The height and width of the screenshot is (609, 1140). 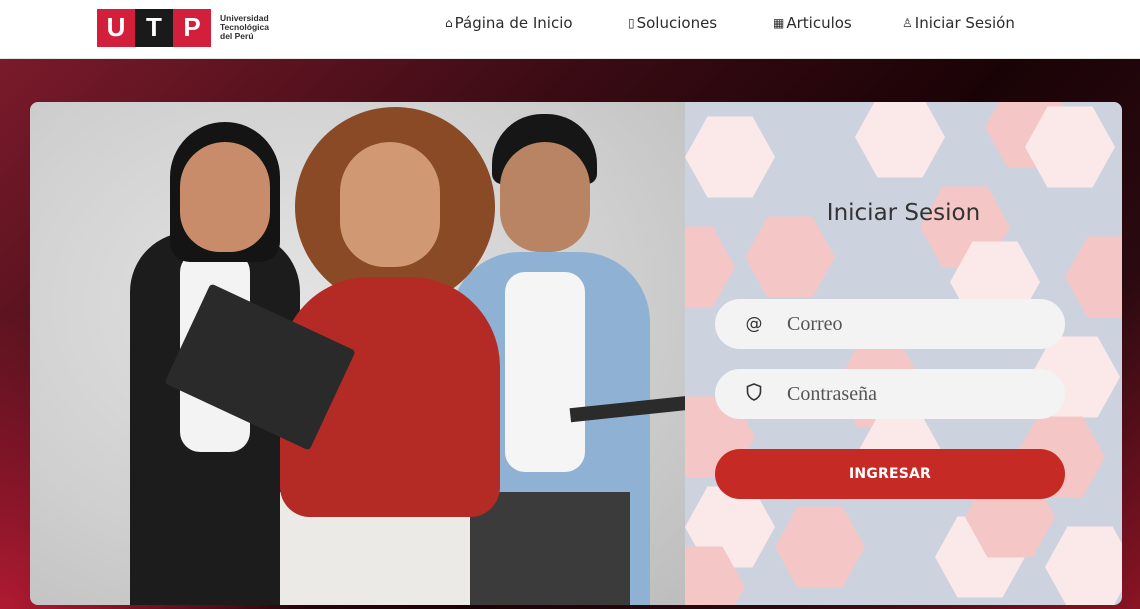 I want to click on person-left-head, so click(x=225, y=197).